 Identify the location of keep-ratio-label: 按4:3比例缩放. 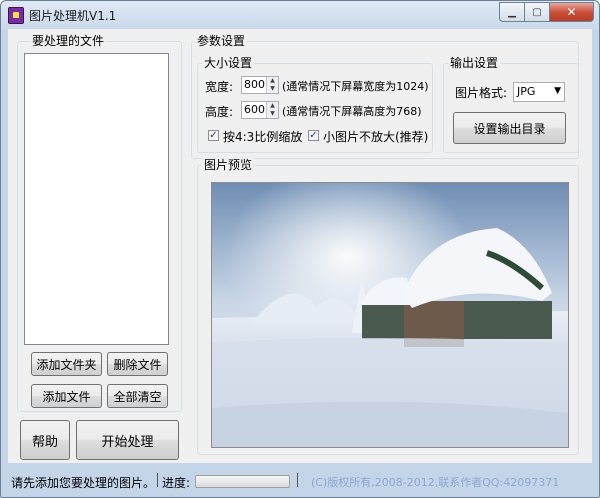
(263, 137).